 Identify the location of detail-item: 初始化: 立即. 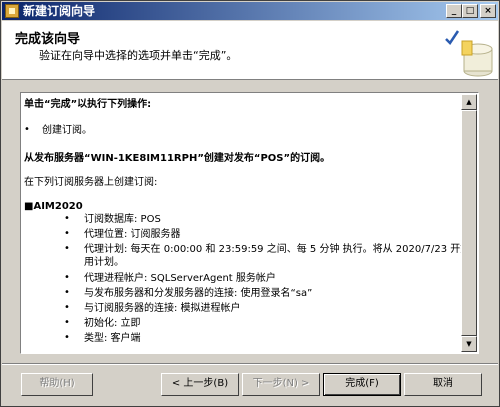
(112, 323).